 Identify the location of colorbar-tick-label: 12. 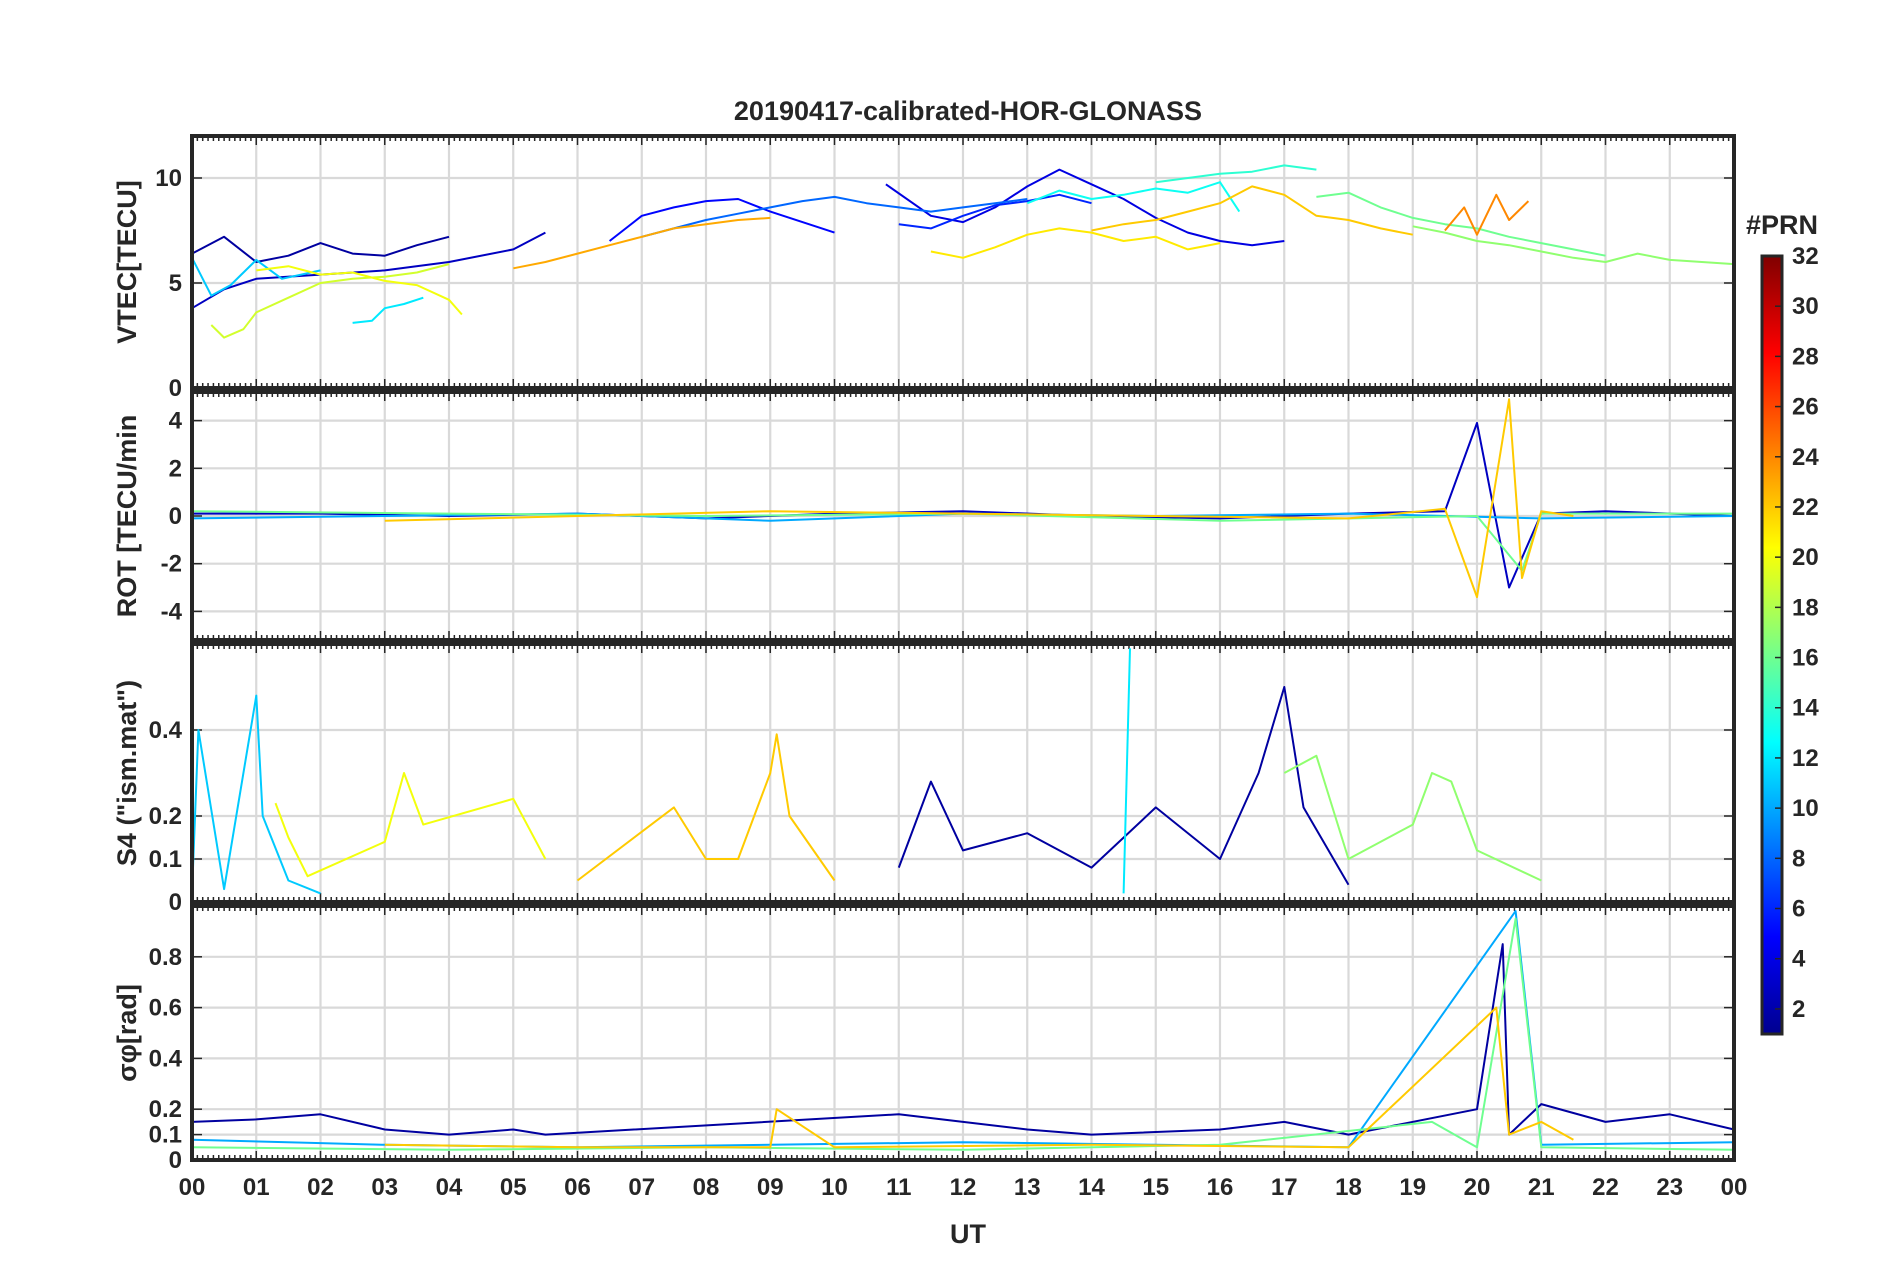
(1805, 758).